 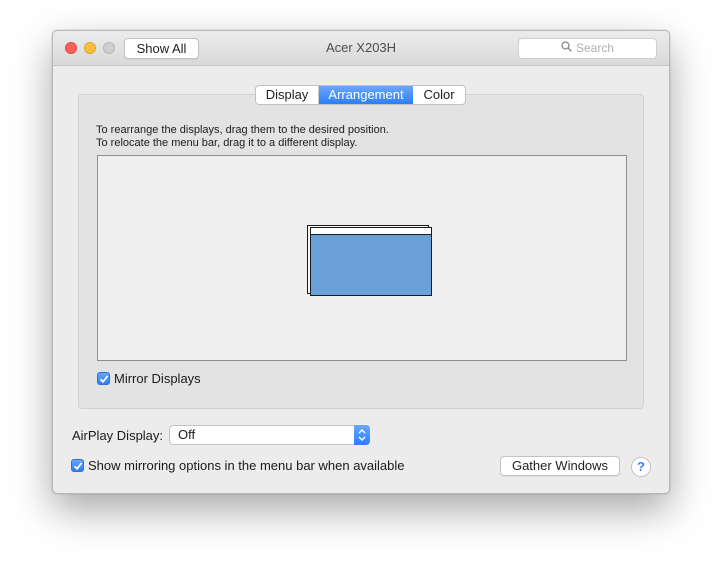 I want to click on tab-color: Color, so click(x=439, y=95).